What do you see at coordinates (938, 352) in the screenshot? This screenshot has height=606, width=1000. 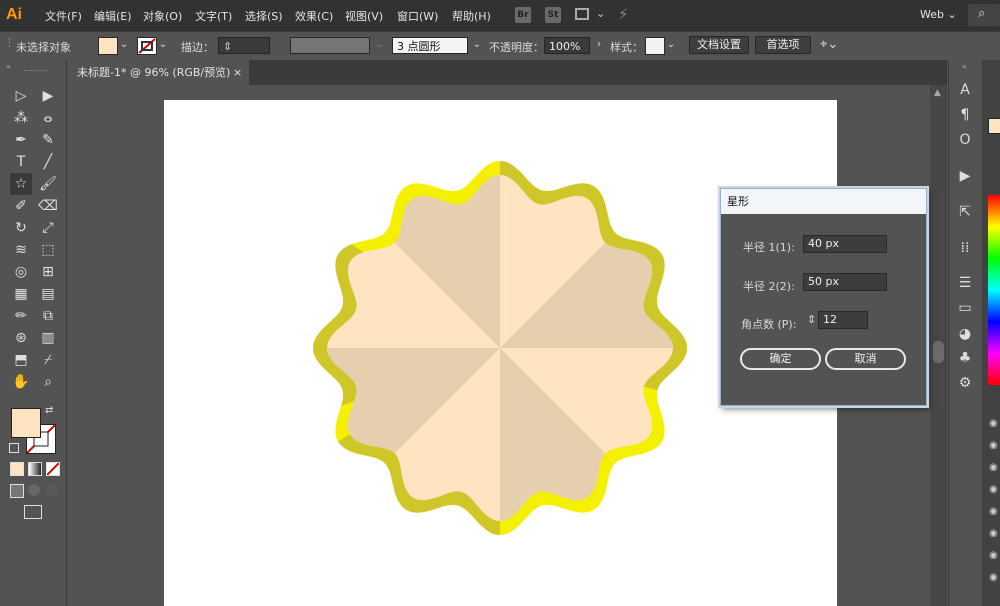 I see `scroll-thumb` at bounding box center [938, 352].